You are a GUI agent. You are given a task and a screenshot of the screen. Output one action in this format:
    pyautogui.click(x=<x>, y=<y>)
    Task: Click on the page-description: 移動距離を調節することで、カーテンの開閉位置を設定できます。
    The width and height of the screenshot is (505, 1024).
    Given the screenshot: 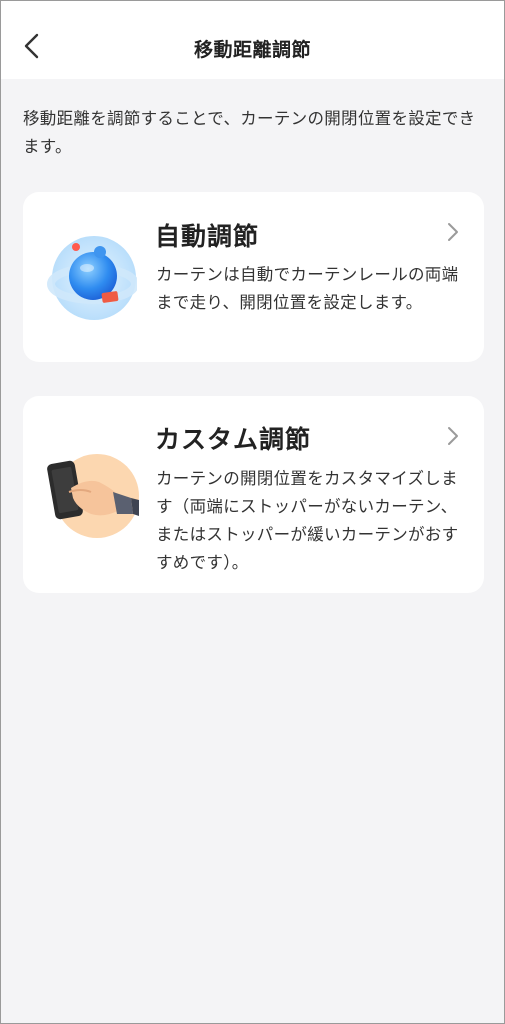 What is the action you would take?
    pyautogui.click(x=249, y=132)
    